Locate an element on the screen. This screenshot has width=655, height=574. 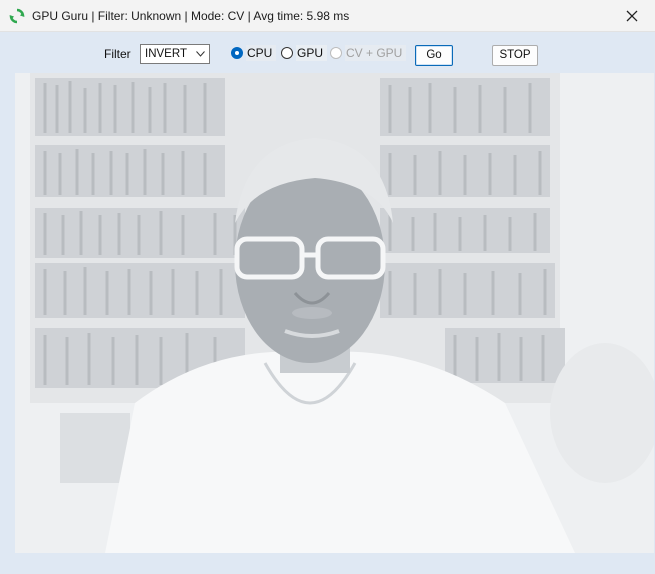
close-icon is located at coordinates (632, 15).